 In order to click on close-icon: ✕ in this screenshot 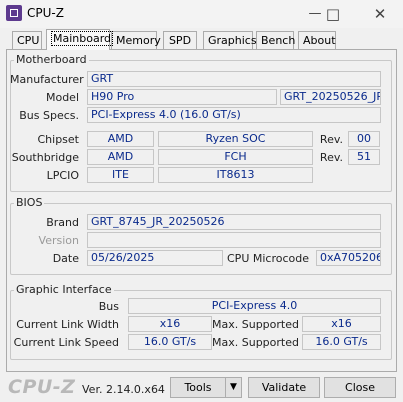, I will do `click(380, 14)`.